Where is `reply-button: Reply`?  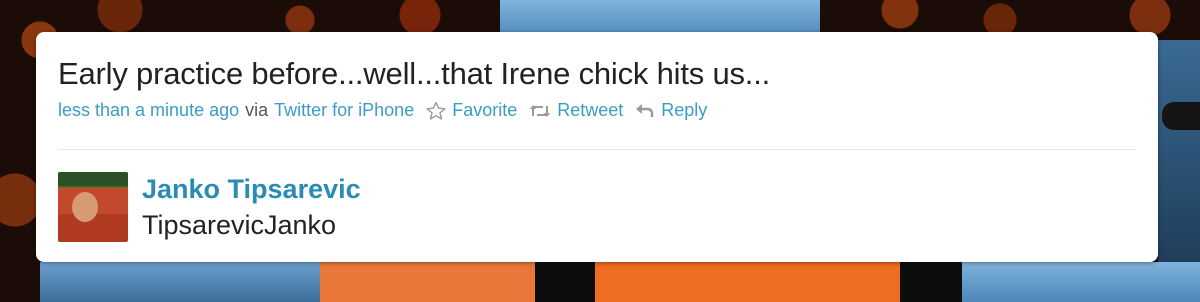 reply-button: Reply is located at coordinates (671, 110).